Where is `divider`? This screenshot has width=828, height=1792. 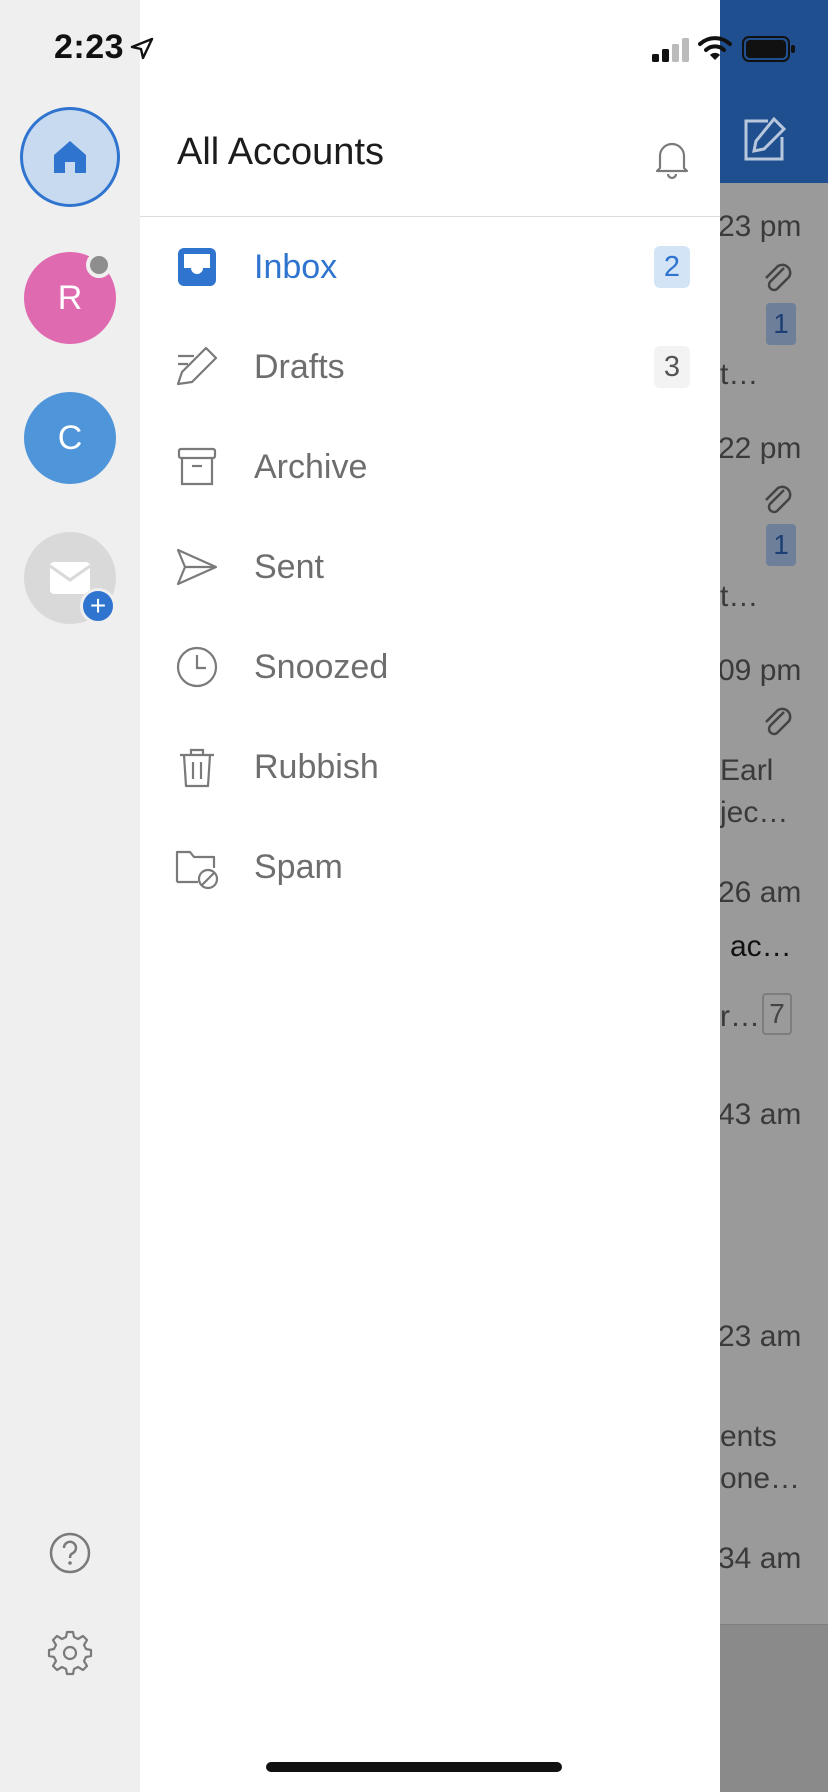
divider is located at coordinates (430, 216).